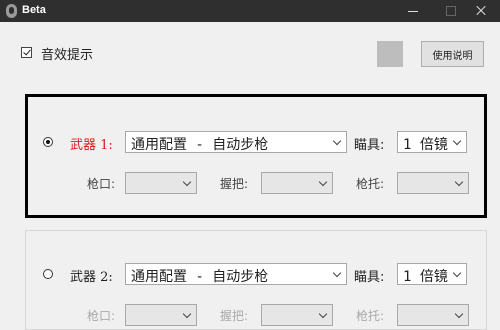 Image resolution: width=500 pixels, height=330 pixels. I want to click on weapon-1-scope-label: 瞄具:, so click(369, 145).